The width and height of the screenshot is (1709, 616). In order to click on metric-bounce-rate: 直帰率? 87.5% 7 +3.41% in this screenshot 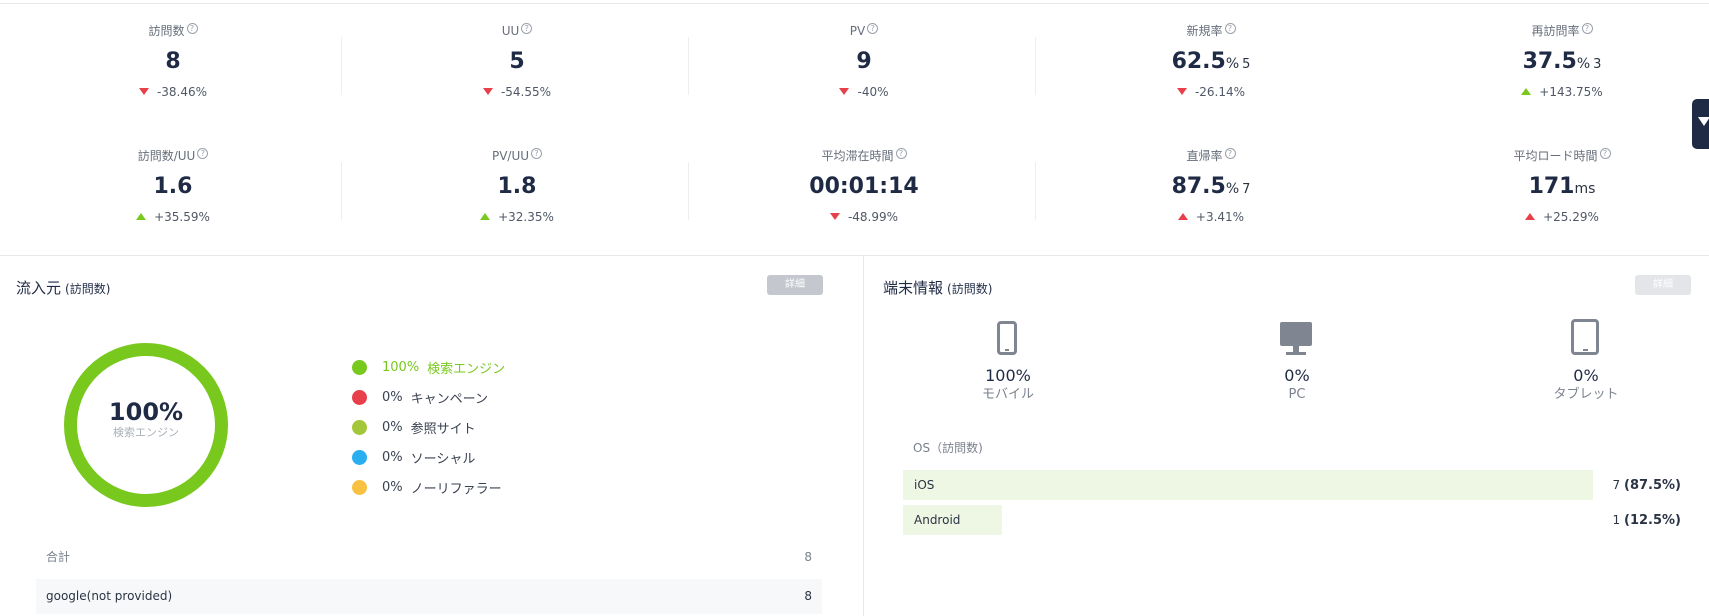, I will do `click(1211, 186)`.